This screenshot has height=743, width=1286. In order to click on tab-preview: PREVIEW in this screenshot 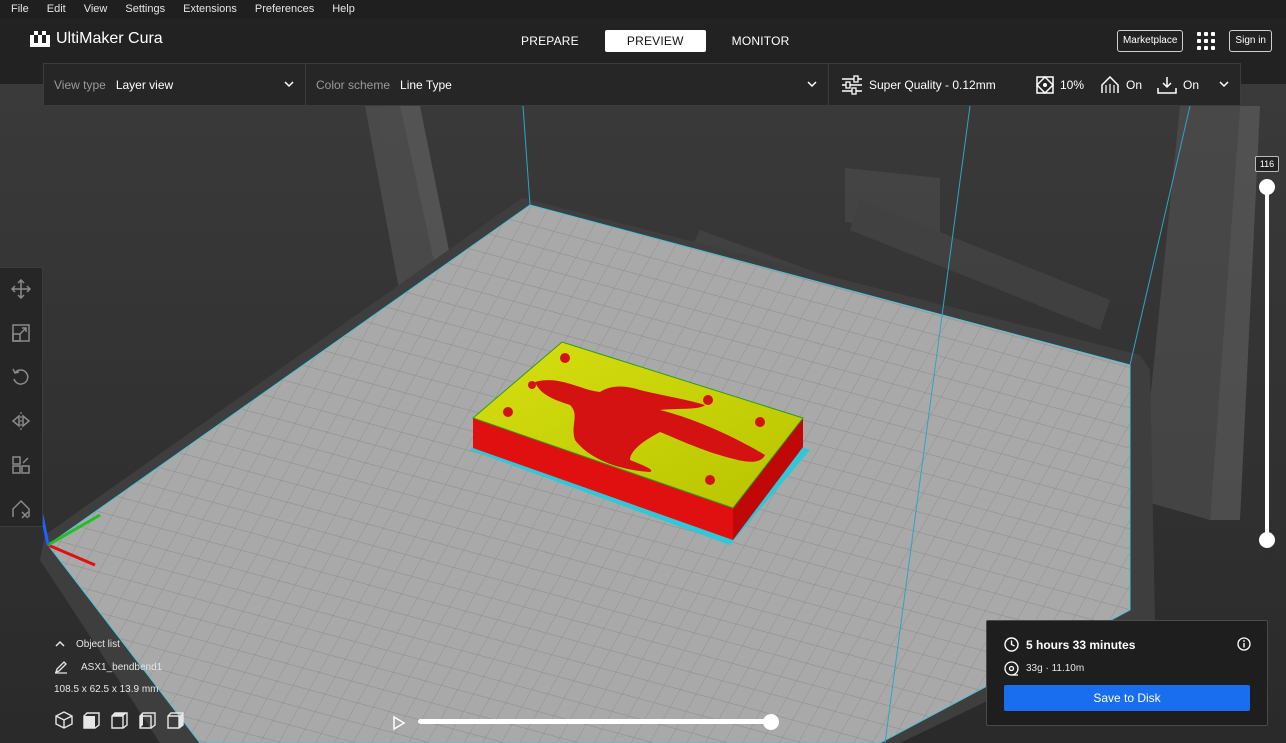, I will do `click(655, 41)`.